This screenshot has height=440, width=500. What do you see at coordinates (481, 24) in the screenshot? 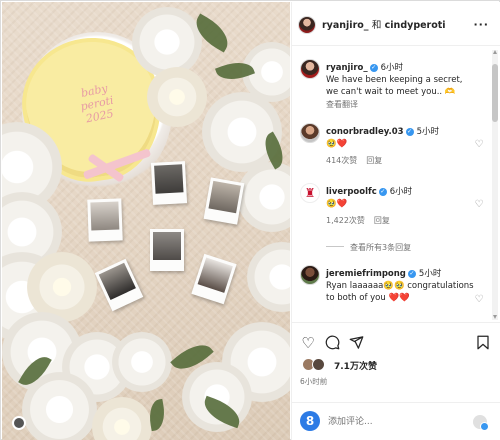
I see `more-options-button: ···` at bounding box center [481, 24].